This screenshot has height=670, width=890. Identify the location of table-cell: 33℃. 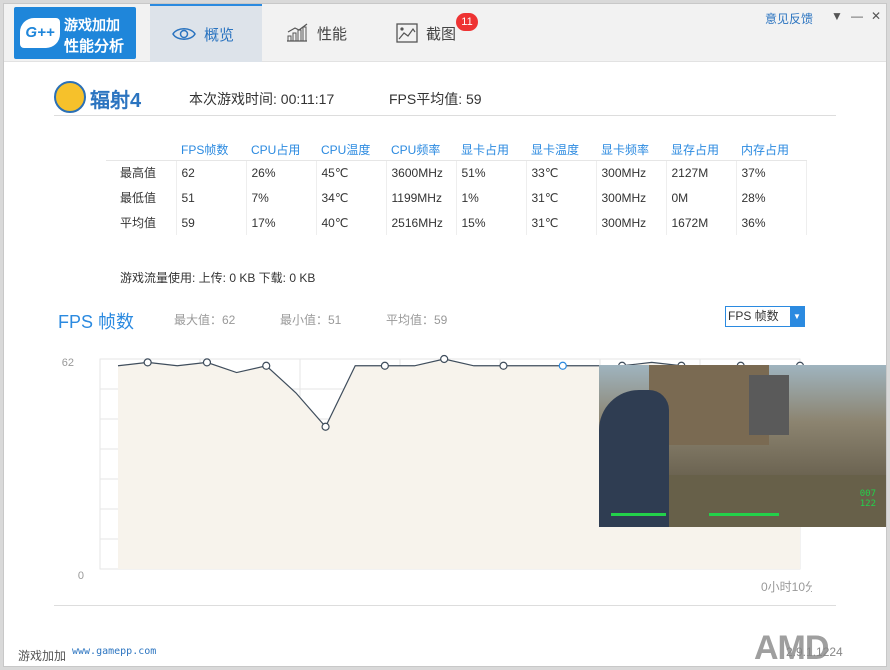
(561, 172).